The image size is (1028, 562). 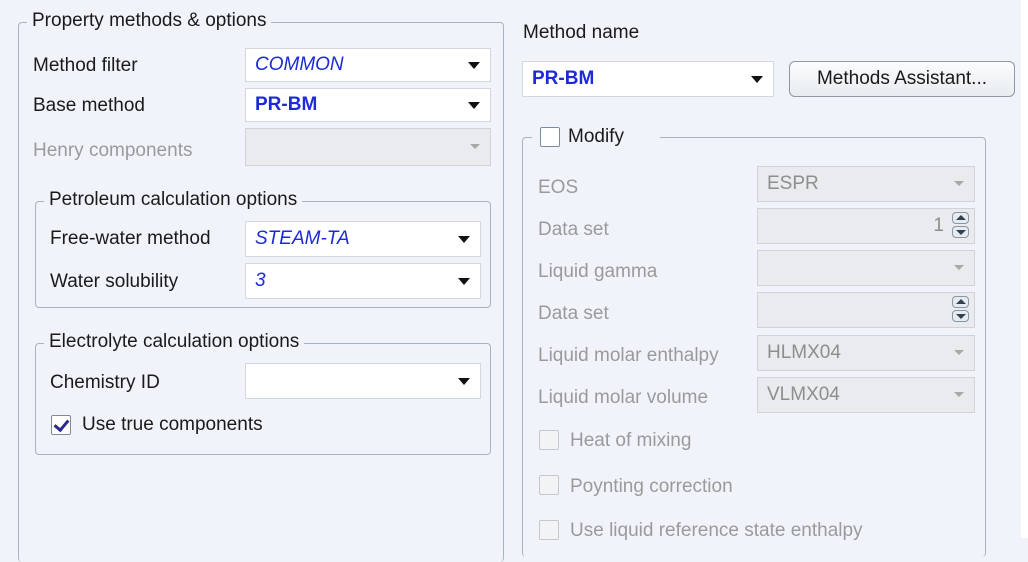 I want to click on use-liquid-reference-label: Use liquid reference state enthalpy, so click(x=716, y=531).